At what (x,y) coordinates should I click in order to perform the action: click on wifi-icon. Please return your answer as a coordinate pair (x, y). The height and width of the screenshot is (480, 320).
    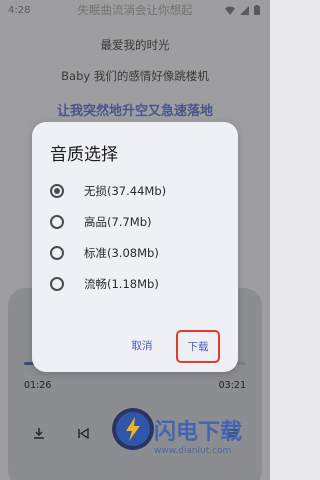
    Looking at the image, I should click on (230, 10).